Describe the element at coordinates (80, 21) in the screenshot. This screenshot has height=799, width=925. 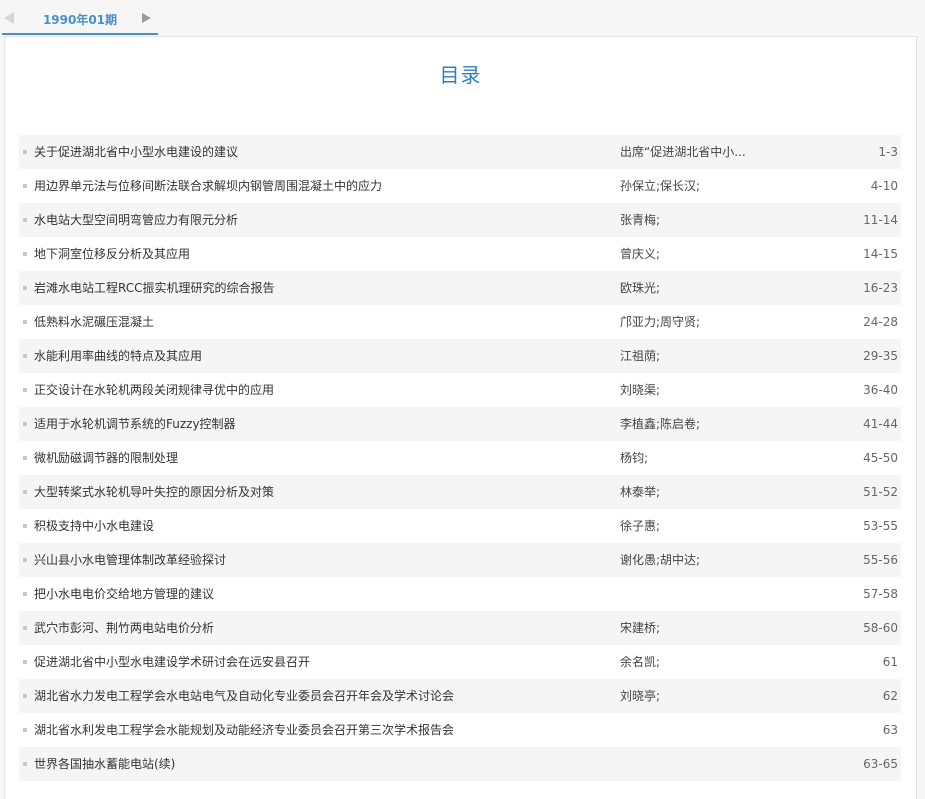
I see `tab-current-issue: 1990年01期` at that location.